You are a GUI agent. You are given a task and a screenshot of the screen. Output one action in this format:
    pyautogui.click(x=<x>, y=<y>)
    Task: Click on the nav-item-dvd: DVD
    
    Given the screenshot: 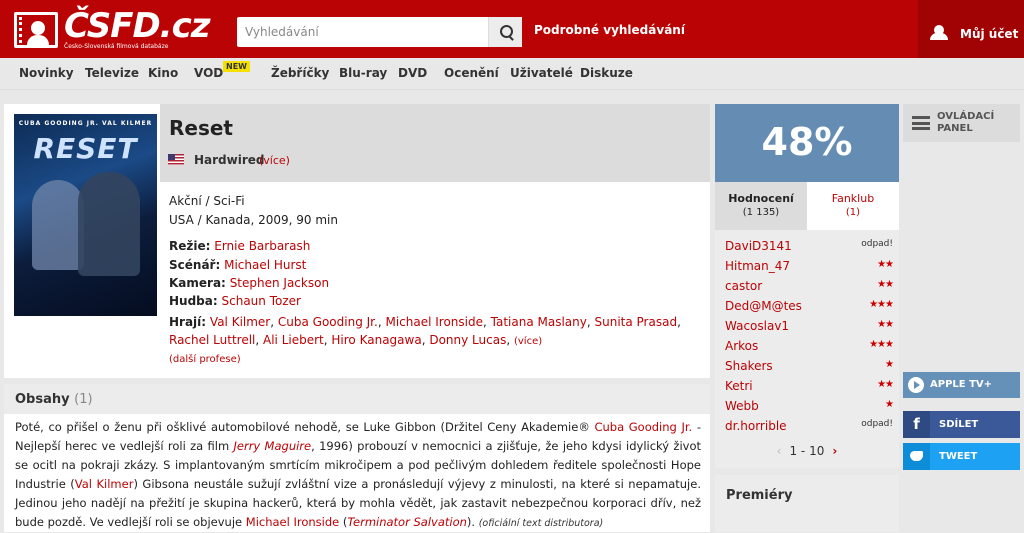 What is the action you would take?
    pyautogui.click(x=412, y=73)
    